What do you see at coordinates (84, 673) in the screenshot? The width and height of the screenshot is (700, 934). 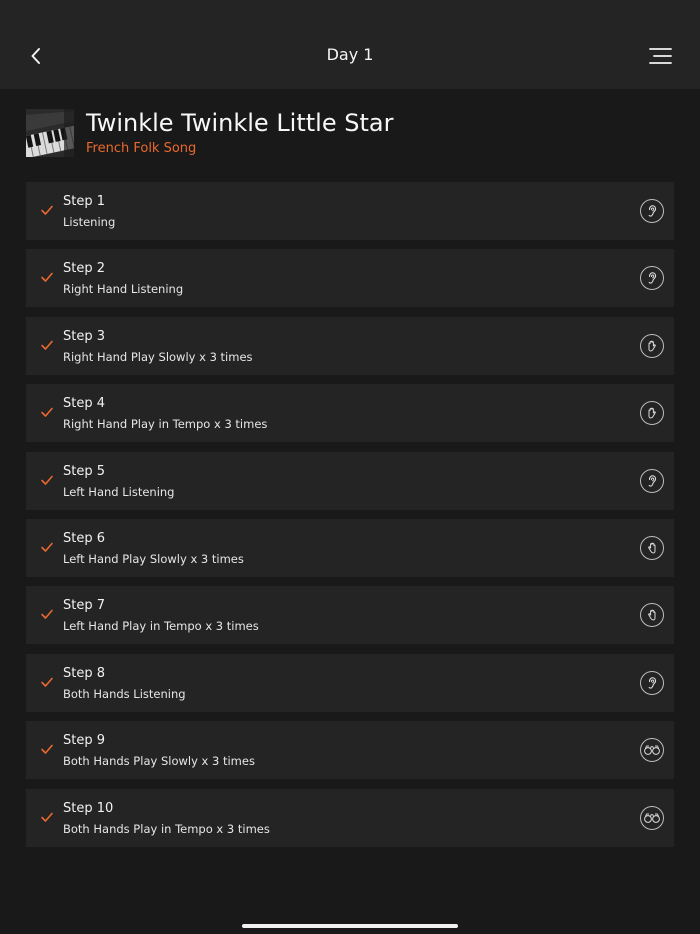 I see `step-title: Step 8` at bounding box center [84, 673].